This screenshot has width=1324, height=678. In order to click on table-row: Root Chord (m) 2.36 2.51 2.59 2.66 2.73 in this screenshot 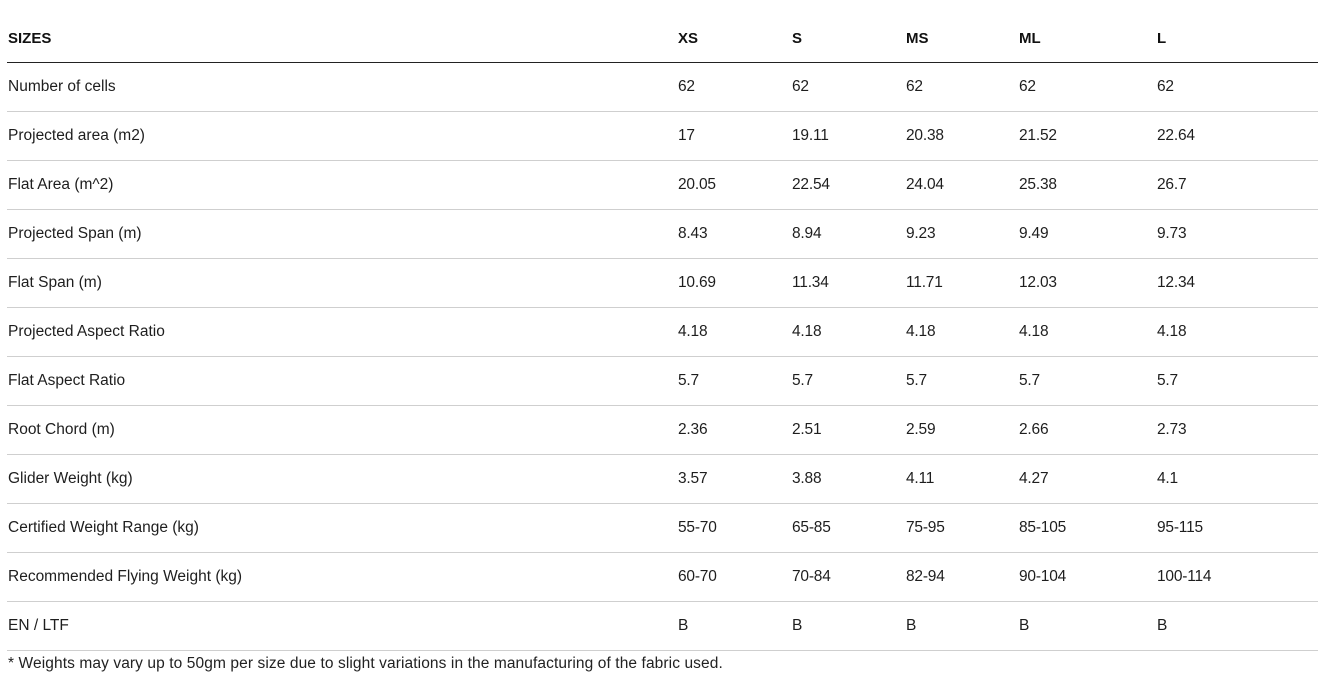, I will do `click(662, 430)`.